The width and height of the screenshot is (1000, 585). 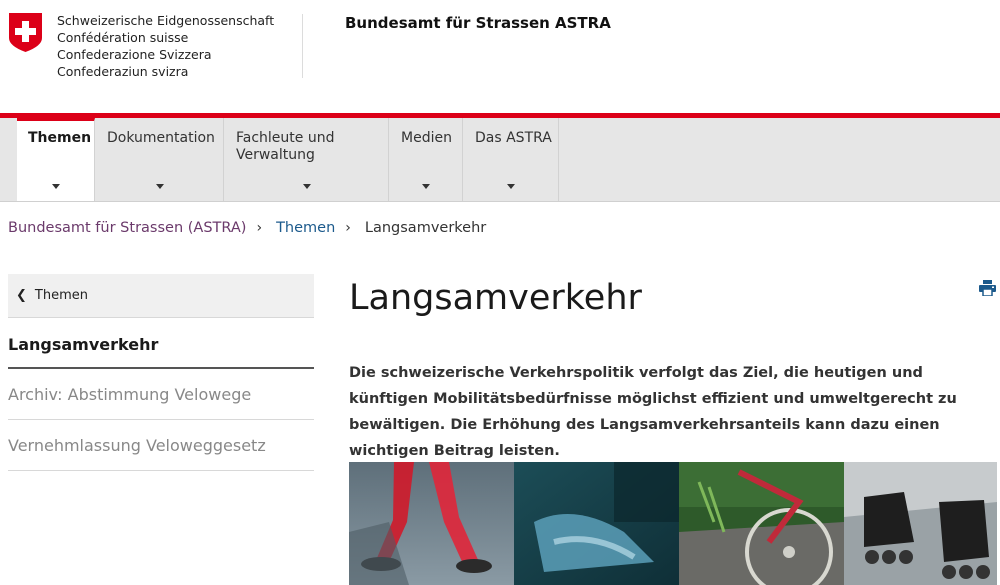 I want to click on nav-item-label: Fachleute und Verwaltung, so click(x=285, y=146).